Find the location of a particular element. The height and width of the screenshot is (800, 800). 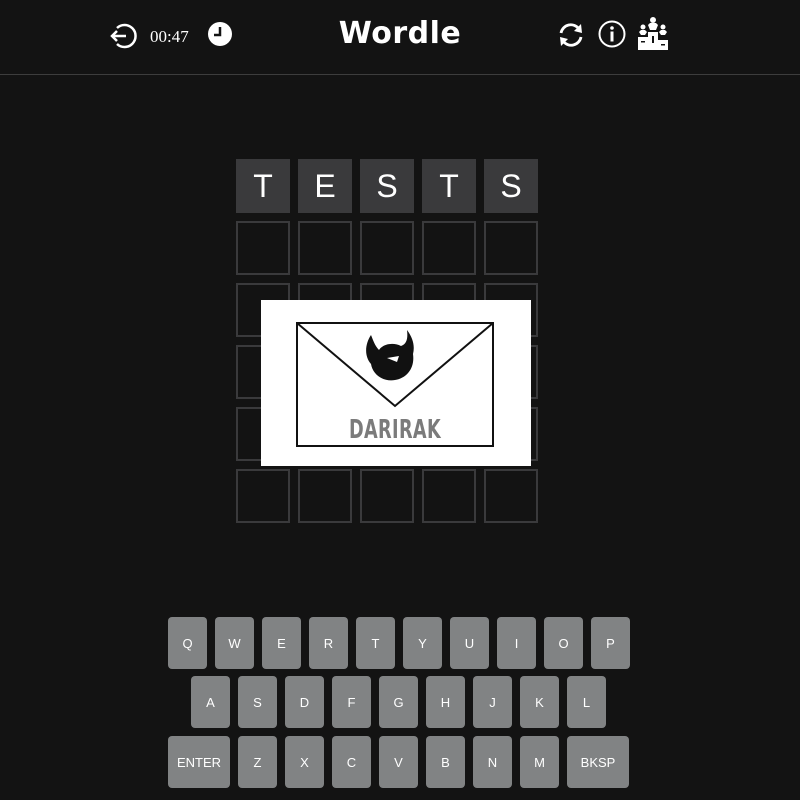

key-c: C is located at coordinates (351, 762).